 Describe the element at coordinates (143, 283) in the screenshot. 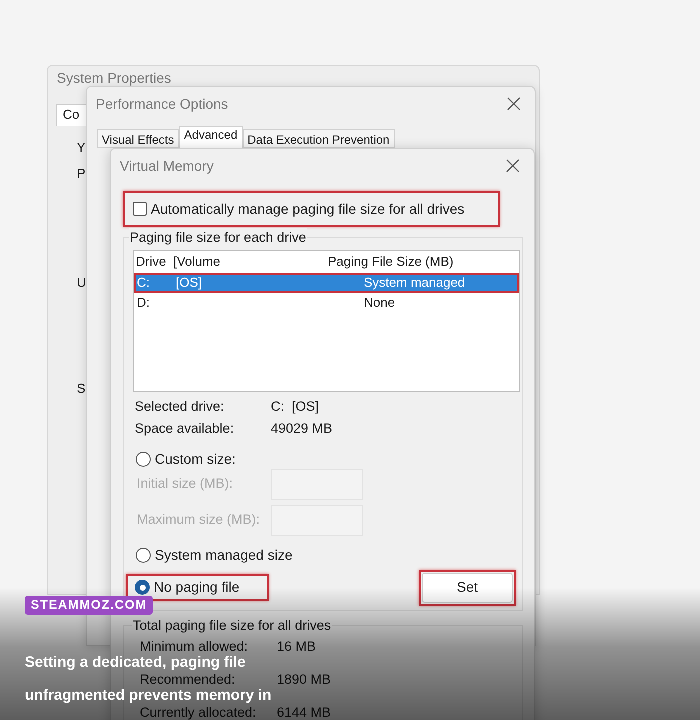

I see `drive-letter: C:` at that location.